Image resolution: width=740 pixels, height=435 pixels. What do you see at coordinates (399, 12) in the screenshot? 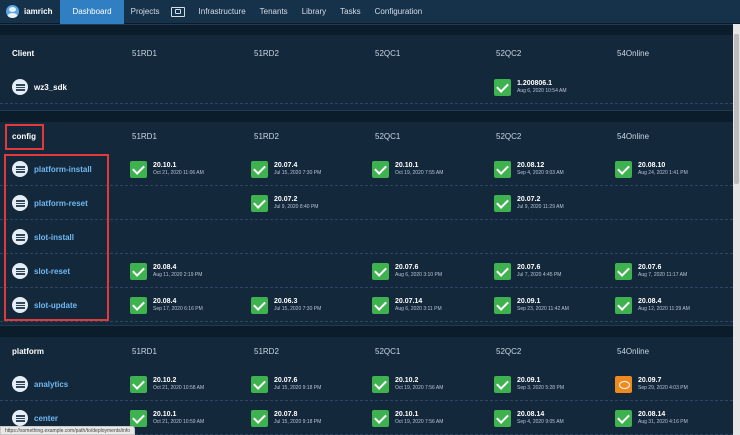
I see `nav-configuration: Configuration` at bounding box center [399, 12].